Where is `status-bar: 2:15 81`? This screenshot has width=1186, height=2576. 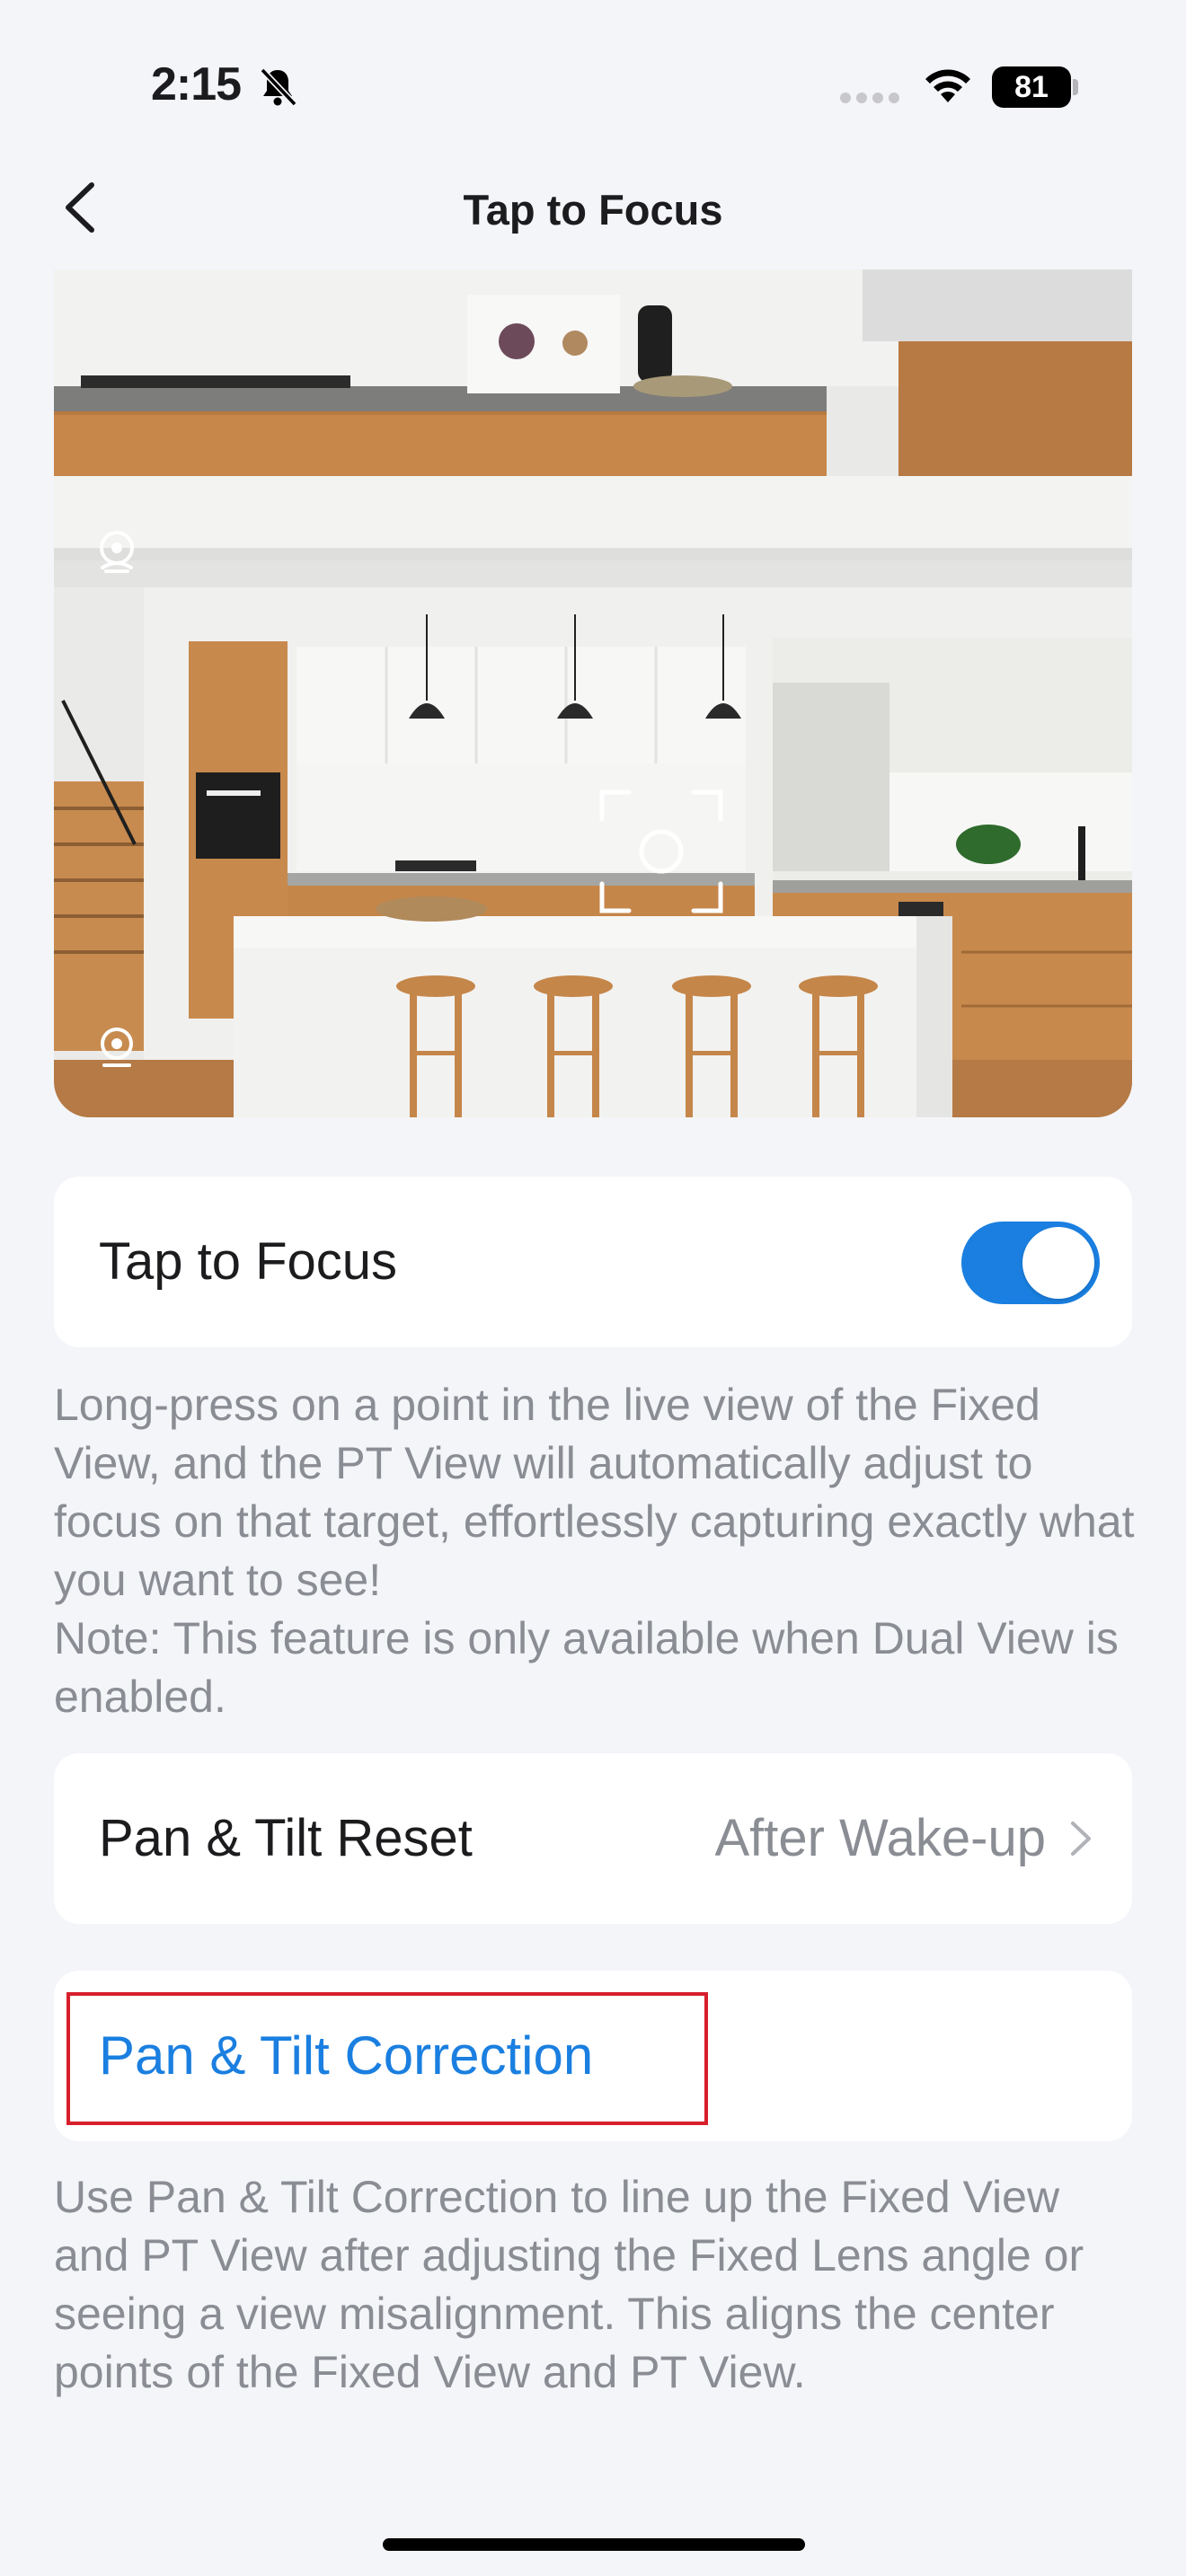 status-bar: 2:15 81 is located at coordinates (593, 76).